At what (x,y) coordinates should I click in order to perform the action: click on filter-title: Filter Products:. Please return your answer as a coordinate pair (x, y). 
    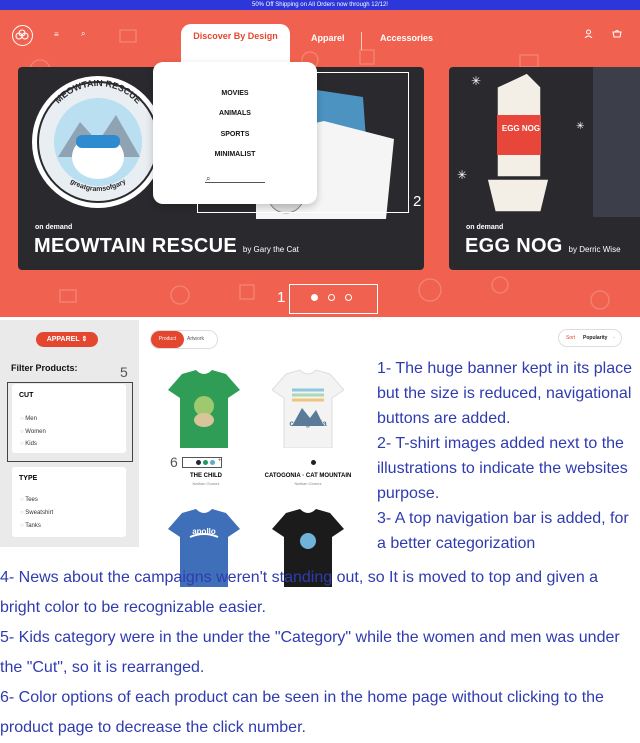
    Looking at the image, I should click on (44, 368).